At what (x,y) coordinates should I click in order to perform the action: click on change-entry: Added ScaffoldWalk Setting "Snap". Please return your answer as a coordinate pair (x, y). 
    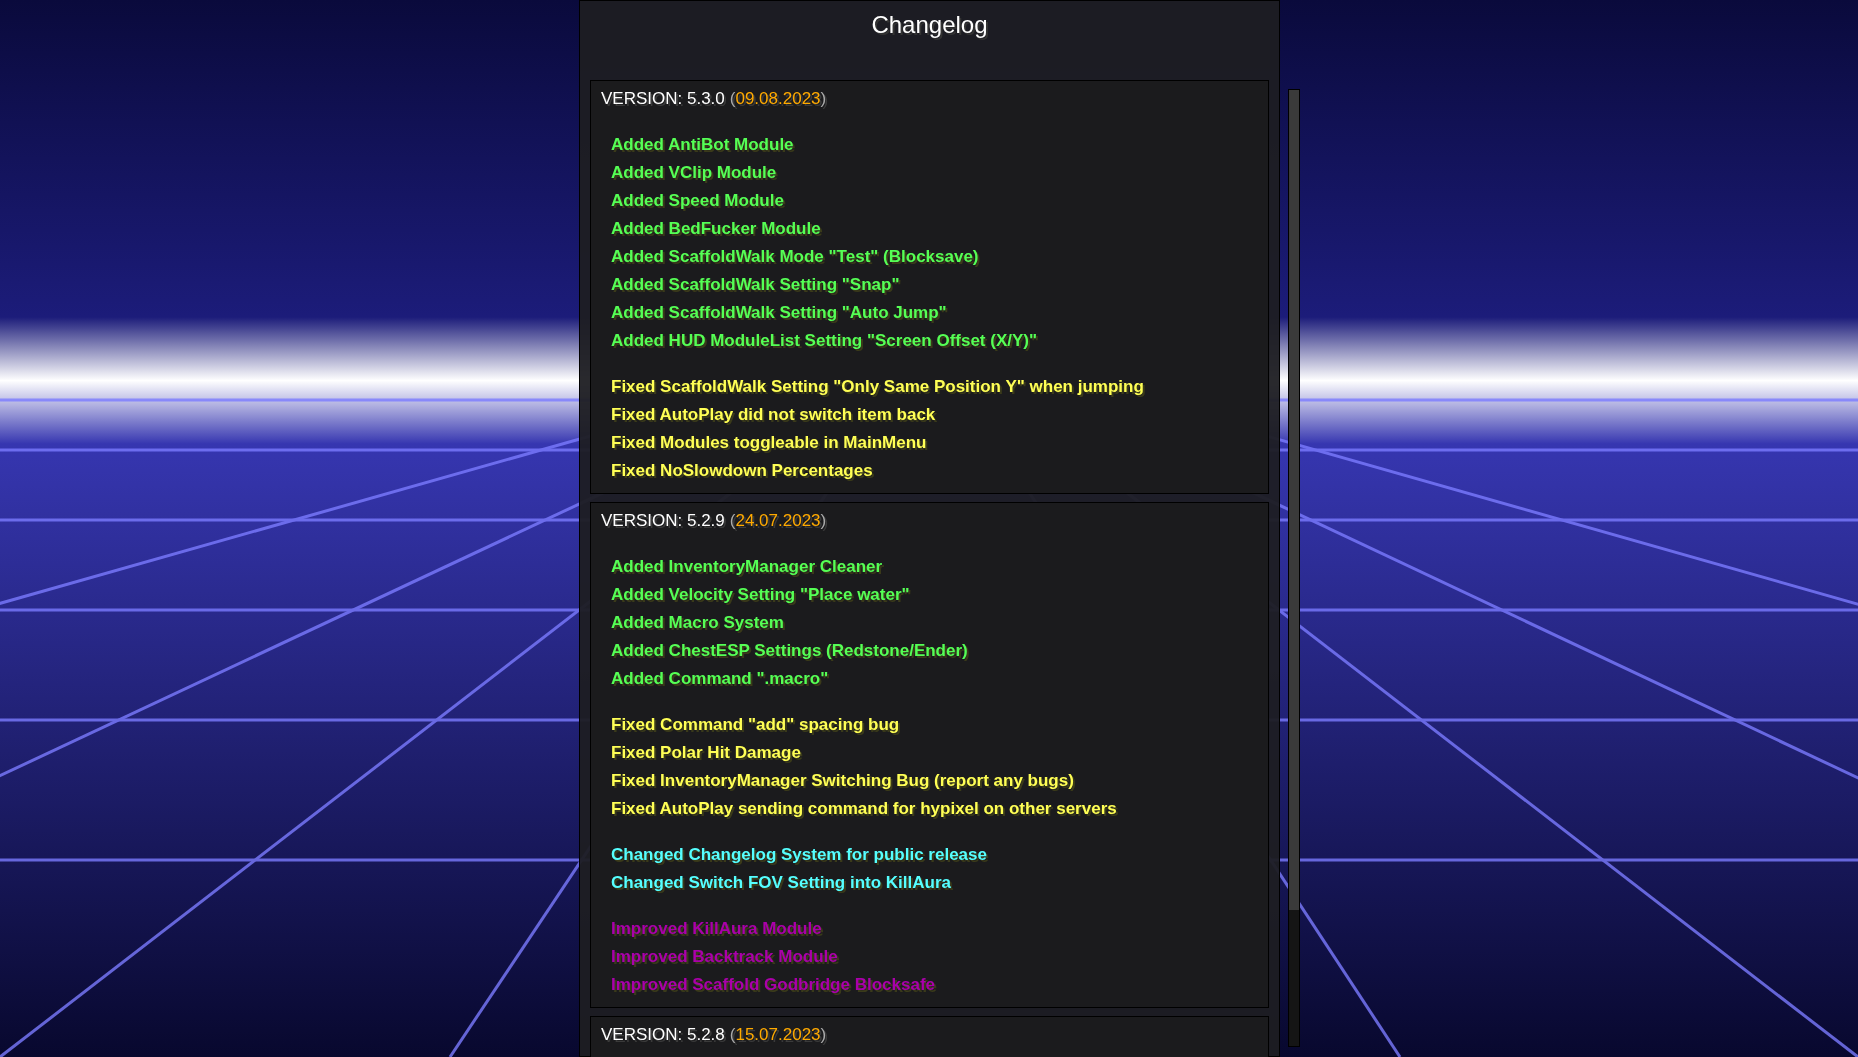
    Looking at the image, I should click on (756, 285).